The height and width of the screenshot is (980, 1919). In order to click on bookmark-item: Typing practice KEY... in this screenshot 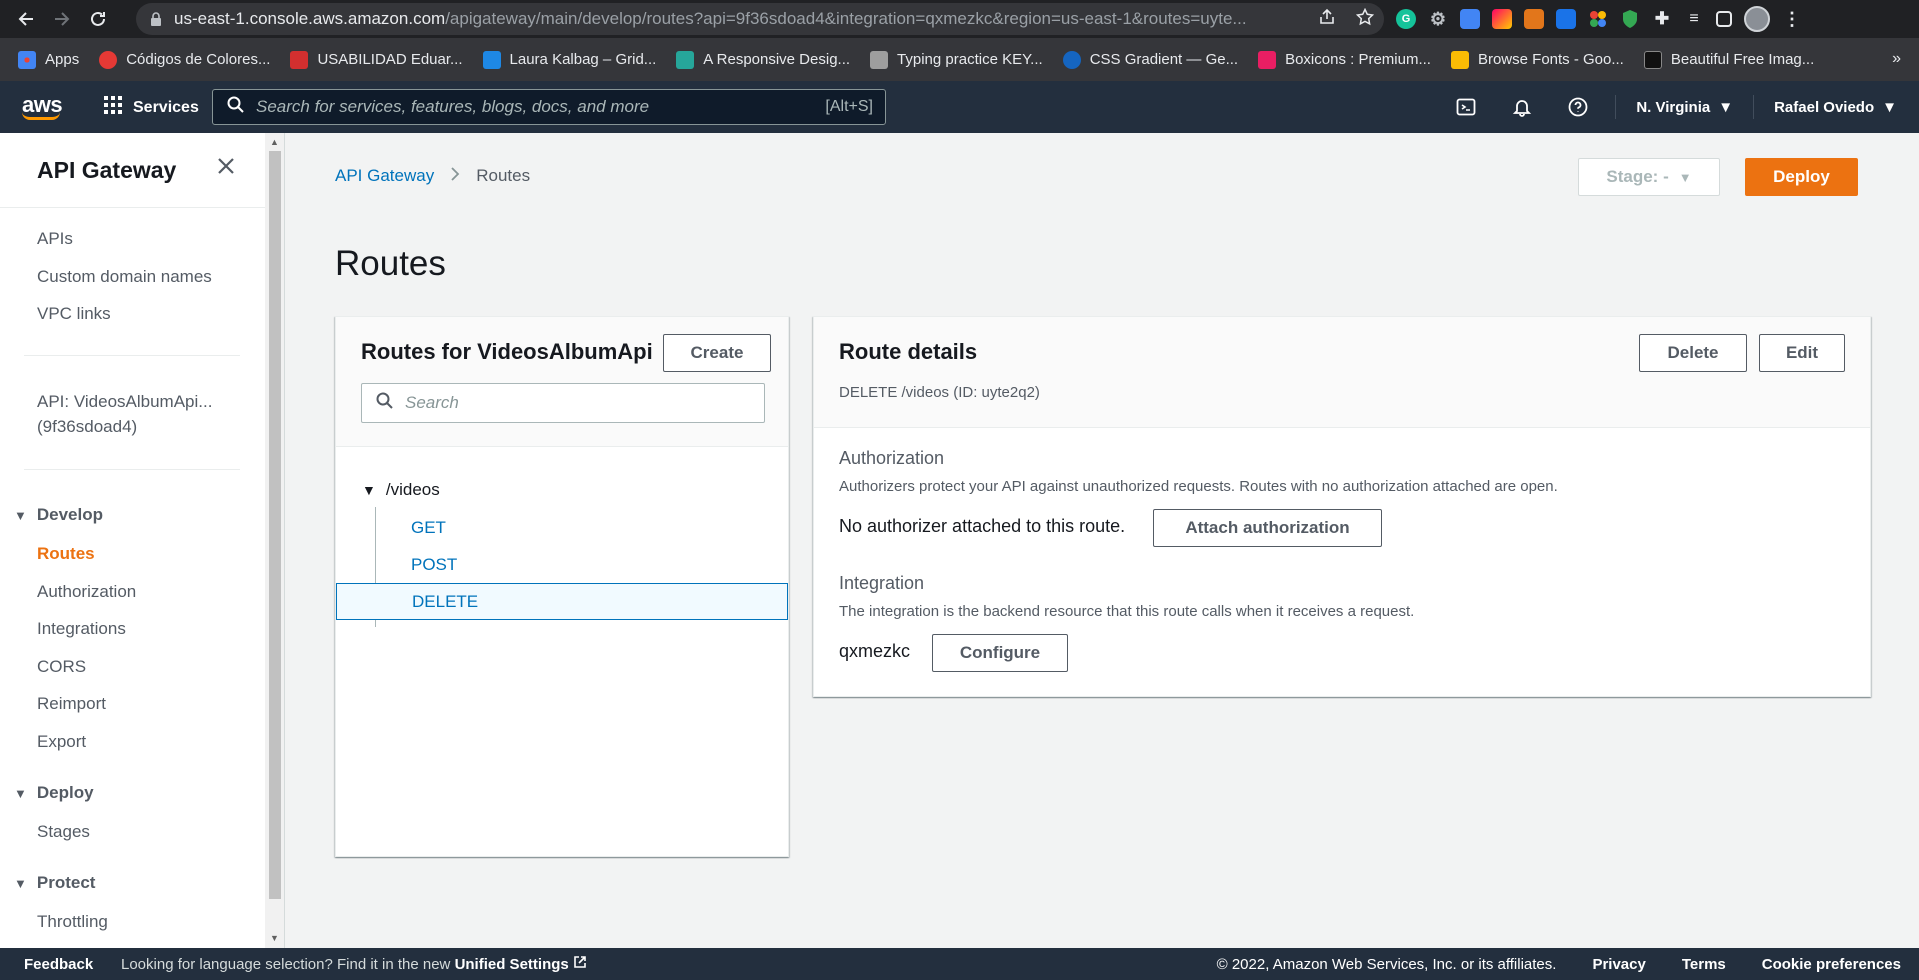, I will do `click(956, 59)`.